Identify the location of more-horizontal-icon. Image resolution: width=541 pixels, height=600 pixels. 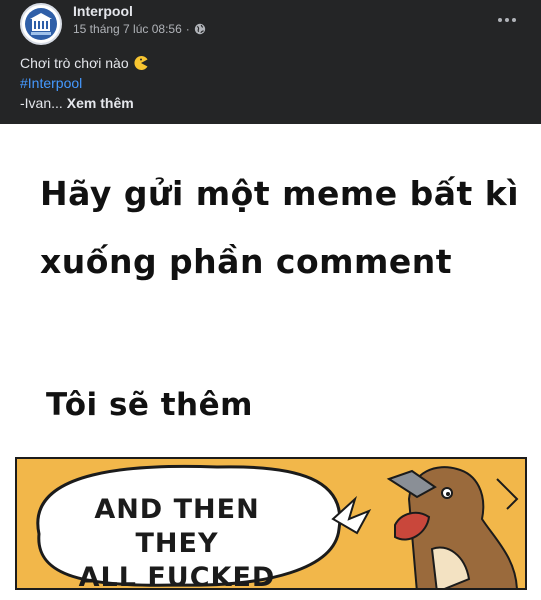
(507, 20).